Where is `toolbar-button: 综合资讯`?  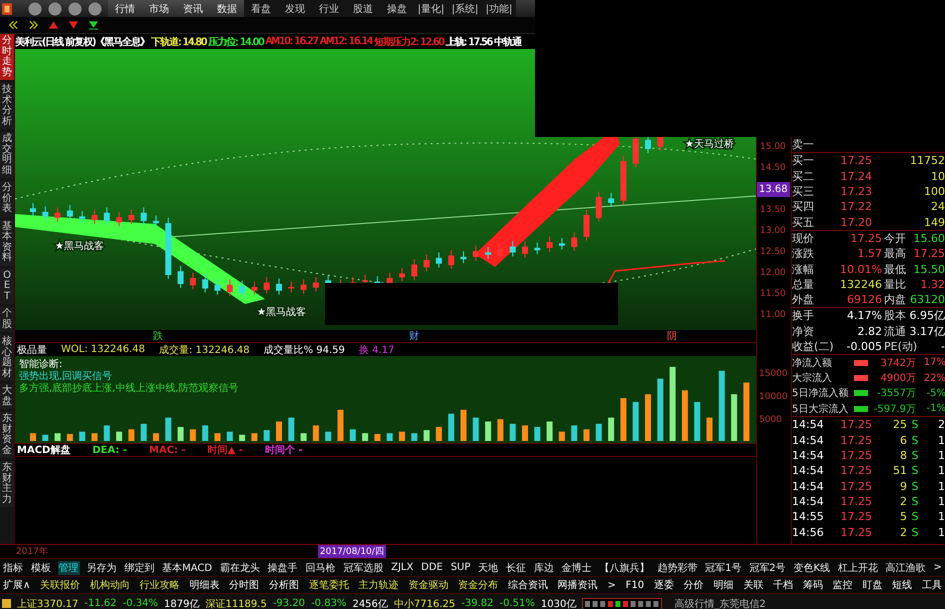
toolbar-button: 综合资讯 is located at coordinates (527, 585).